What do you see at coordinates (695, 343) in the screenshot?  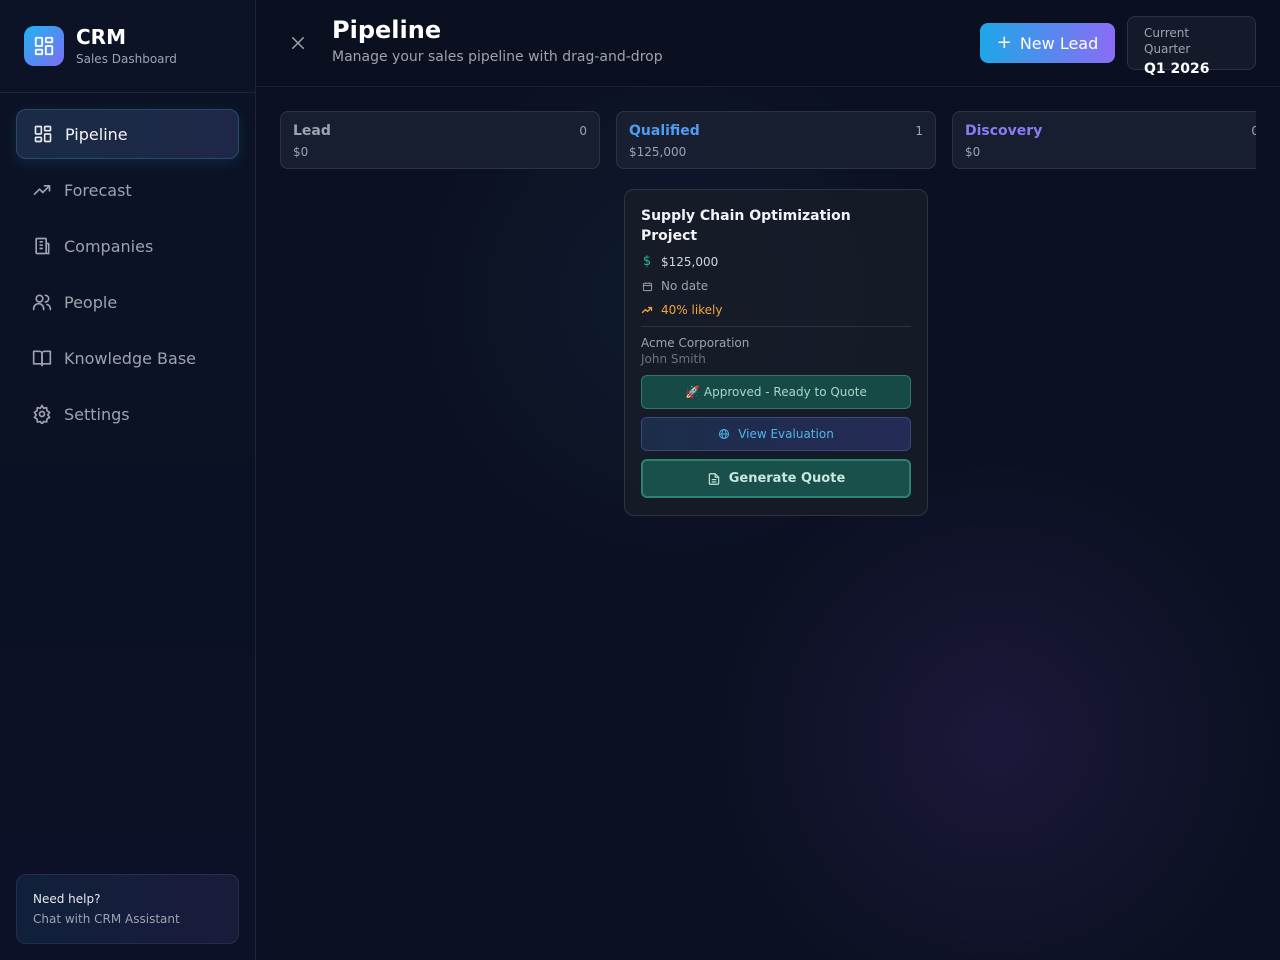 I see `deal-company: Acme Corporation` at bounding box center [695, 343].